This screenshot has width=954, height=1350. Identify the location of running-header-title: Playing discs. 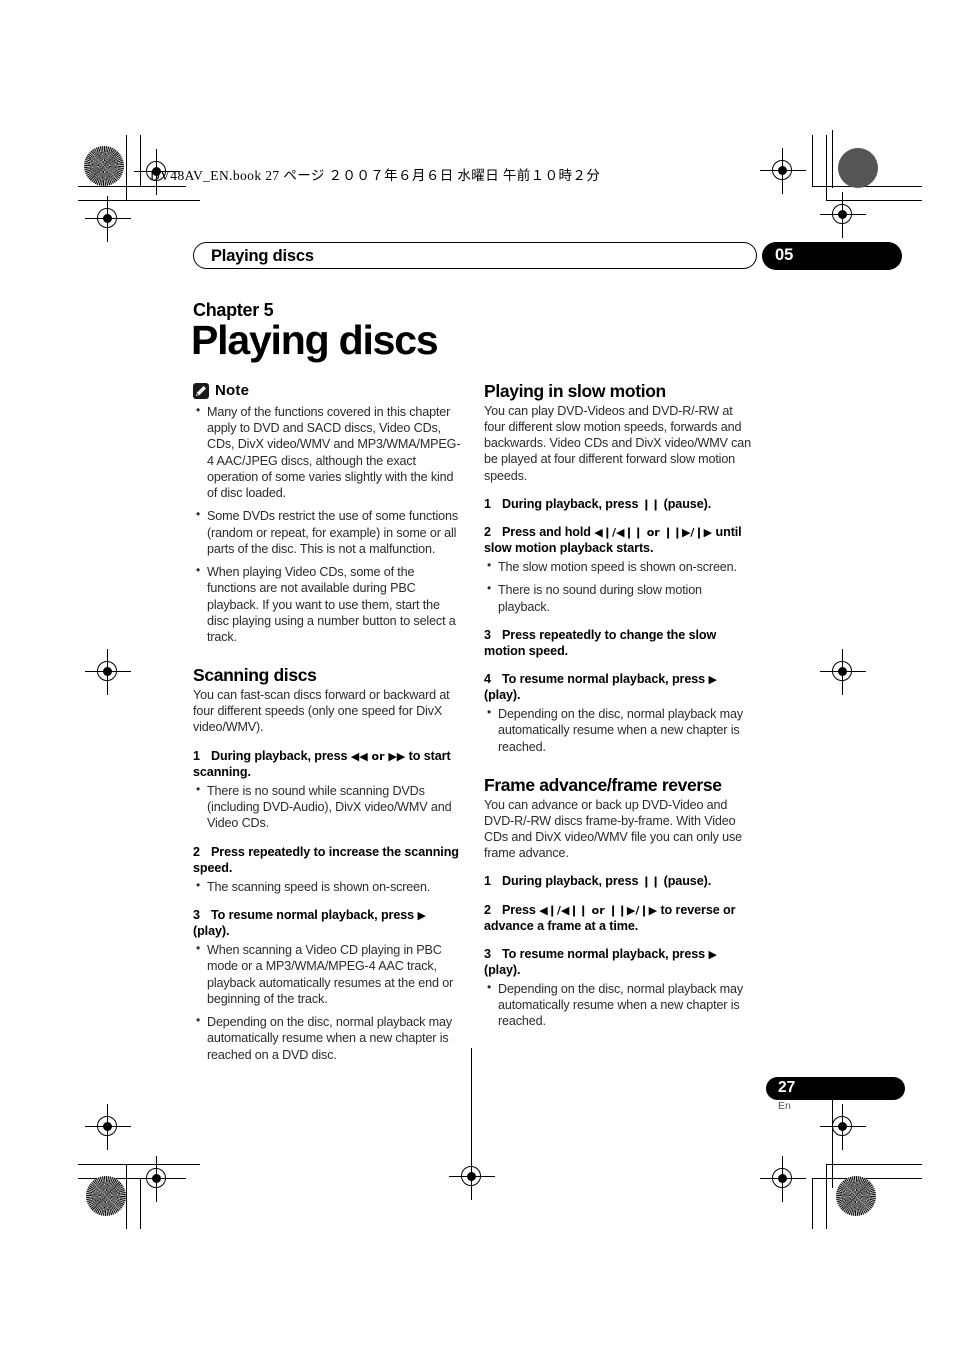
(262, 256).